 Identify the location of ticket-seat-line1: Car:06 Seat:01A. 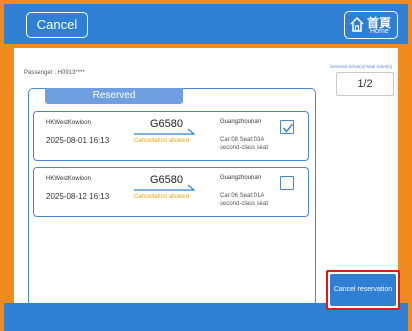
(242, 196).